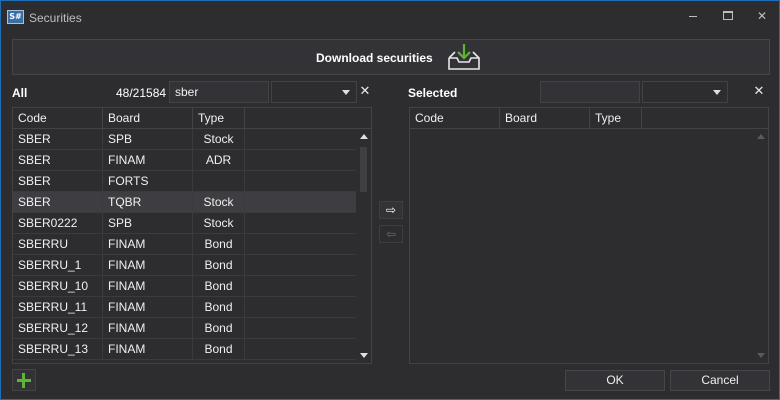 The width and height of the screenshot is (780, 400). Describe the element at coordinates (219, 160) in the screenshot. I see `cell-type: ADR` at that location.